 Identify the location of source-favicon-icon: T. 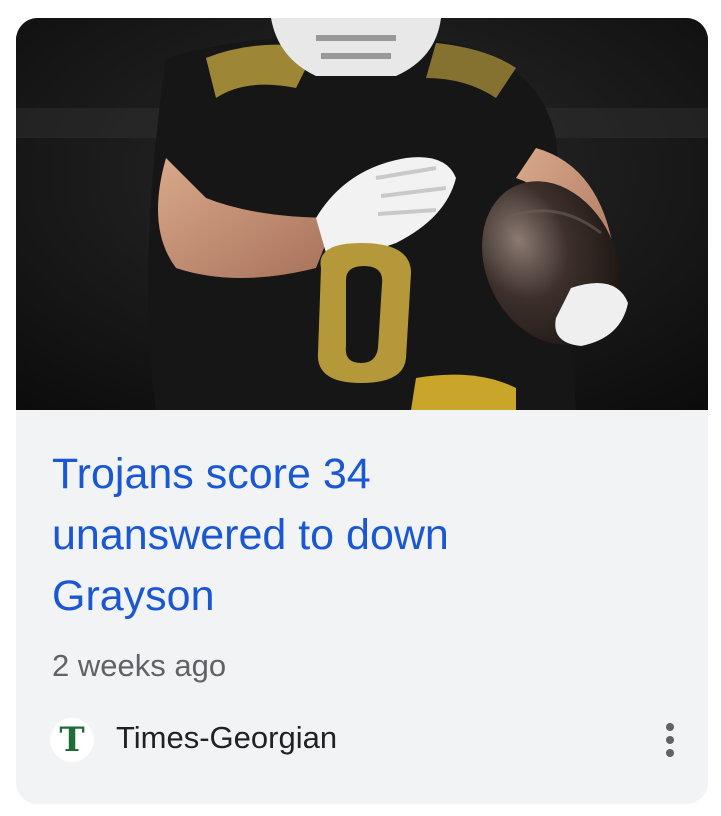
(72, 740).